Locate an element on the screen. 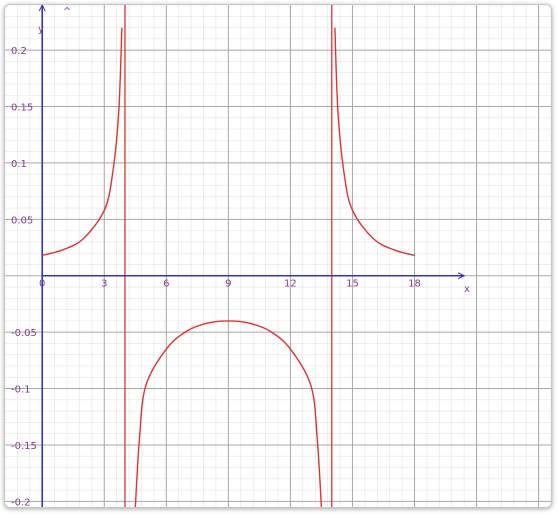 The width and height of the screenshot is (558, 514). x-tick-label: 3 is located at coordinates (104, 284).